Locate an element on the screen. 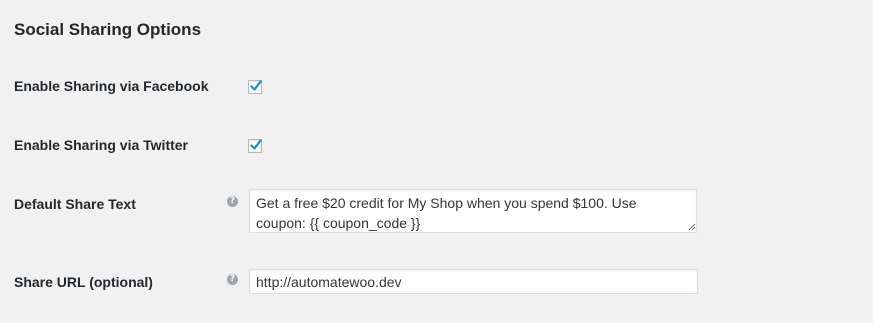 This screenshot has height=323, width=873. default-share-text-label: Default Share Text is located at coordinates (75, 204).